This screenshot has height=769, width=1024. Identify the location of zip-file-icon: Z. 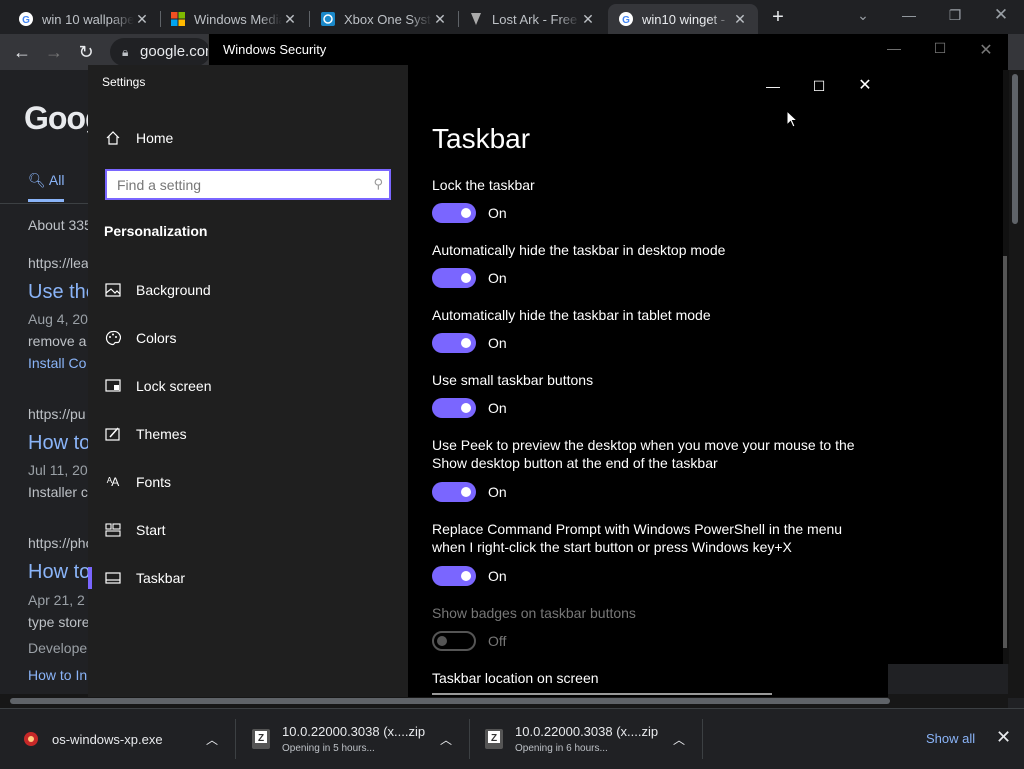
(261, 739).